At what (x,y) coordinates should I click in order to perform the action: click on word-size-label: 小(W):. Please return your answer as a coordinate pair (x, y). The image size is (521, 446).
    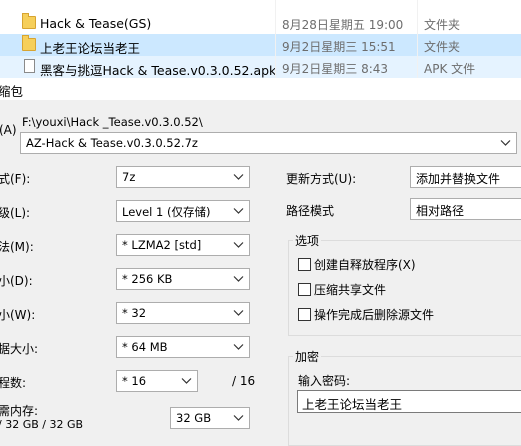
    Looking at the image, I should click on (18, 315).